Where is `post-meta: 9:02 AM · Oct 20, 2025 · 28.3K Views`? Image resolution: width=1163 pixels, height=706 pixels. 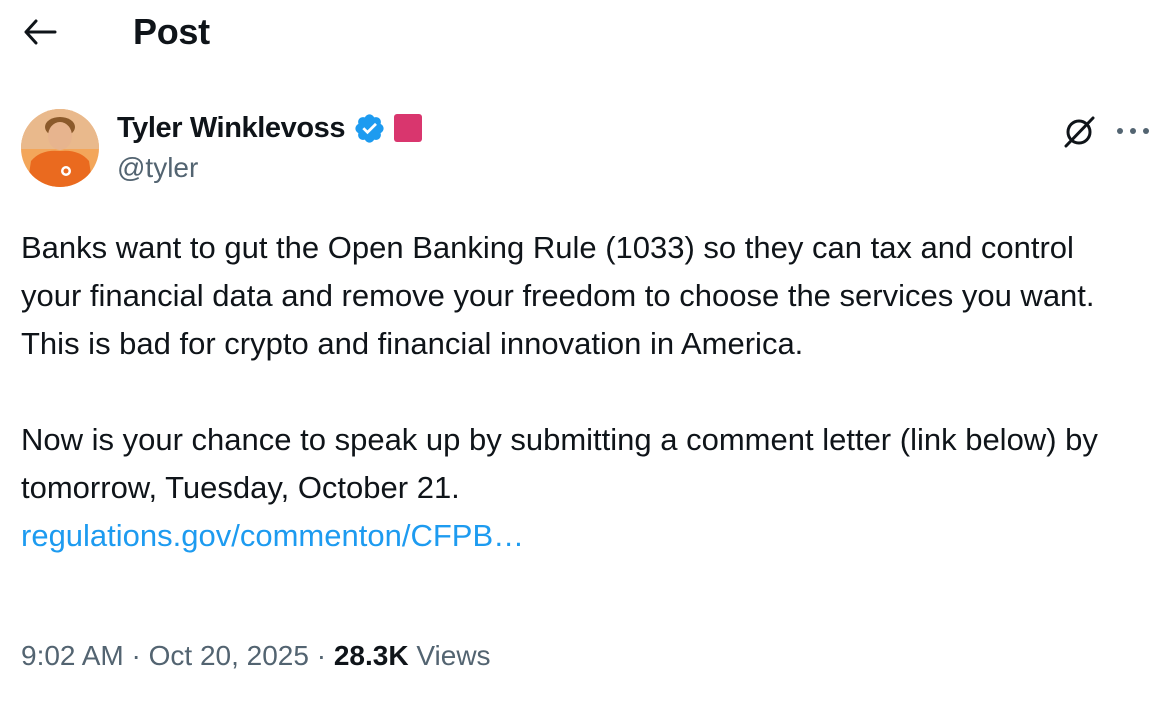 post-meta: 9:02 AM · Oct 20, 2025 · 28.3K Views is located at coordinates (256, 656).